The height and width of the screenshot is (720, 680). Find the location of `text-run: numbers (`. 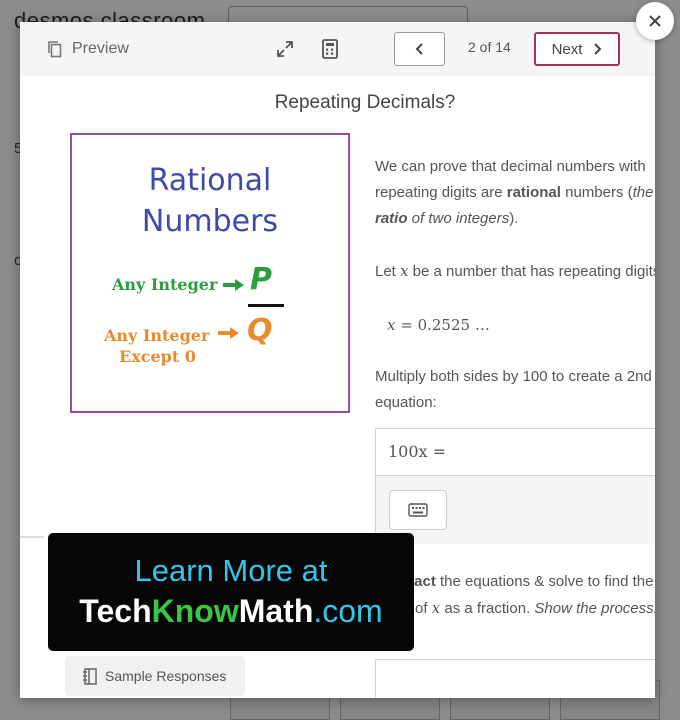

text-run: numbers ( is located at coordinates (596, 192).